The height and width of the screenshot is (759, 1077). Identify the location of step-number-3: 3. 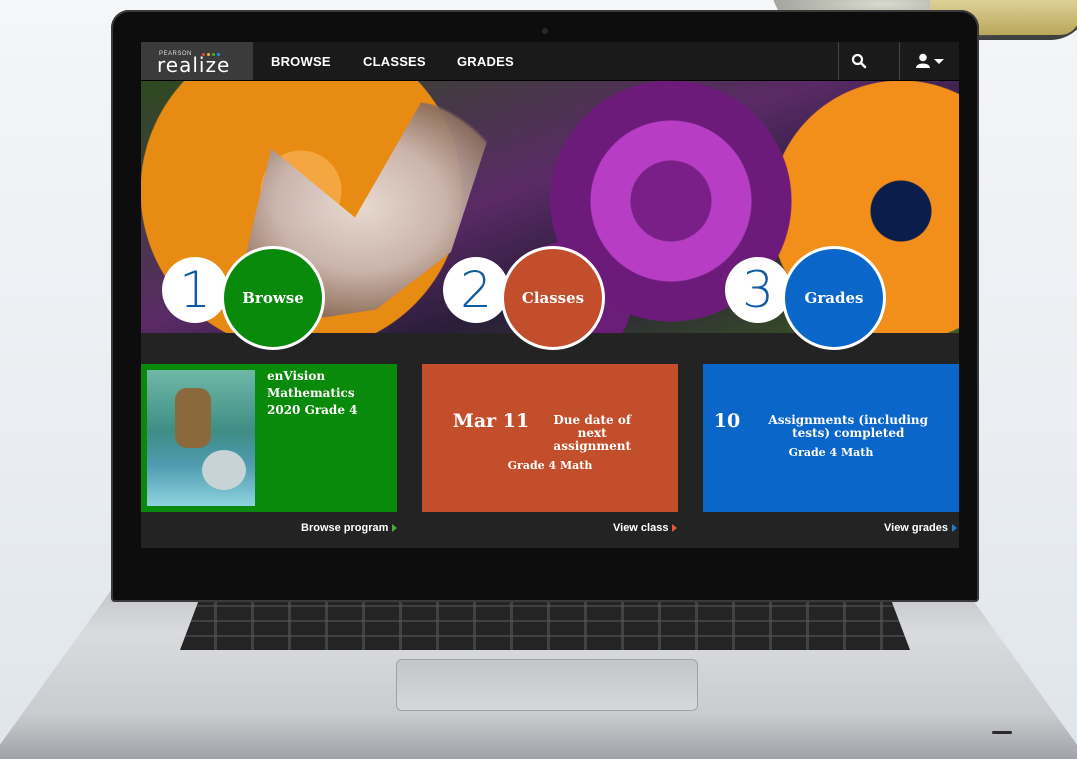
(758, 290).